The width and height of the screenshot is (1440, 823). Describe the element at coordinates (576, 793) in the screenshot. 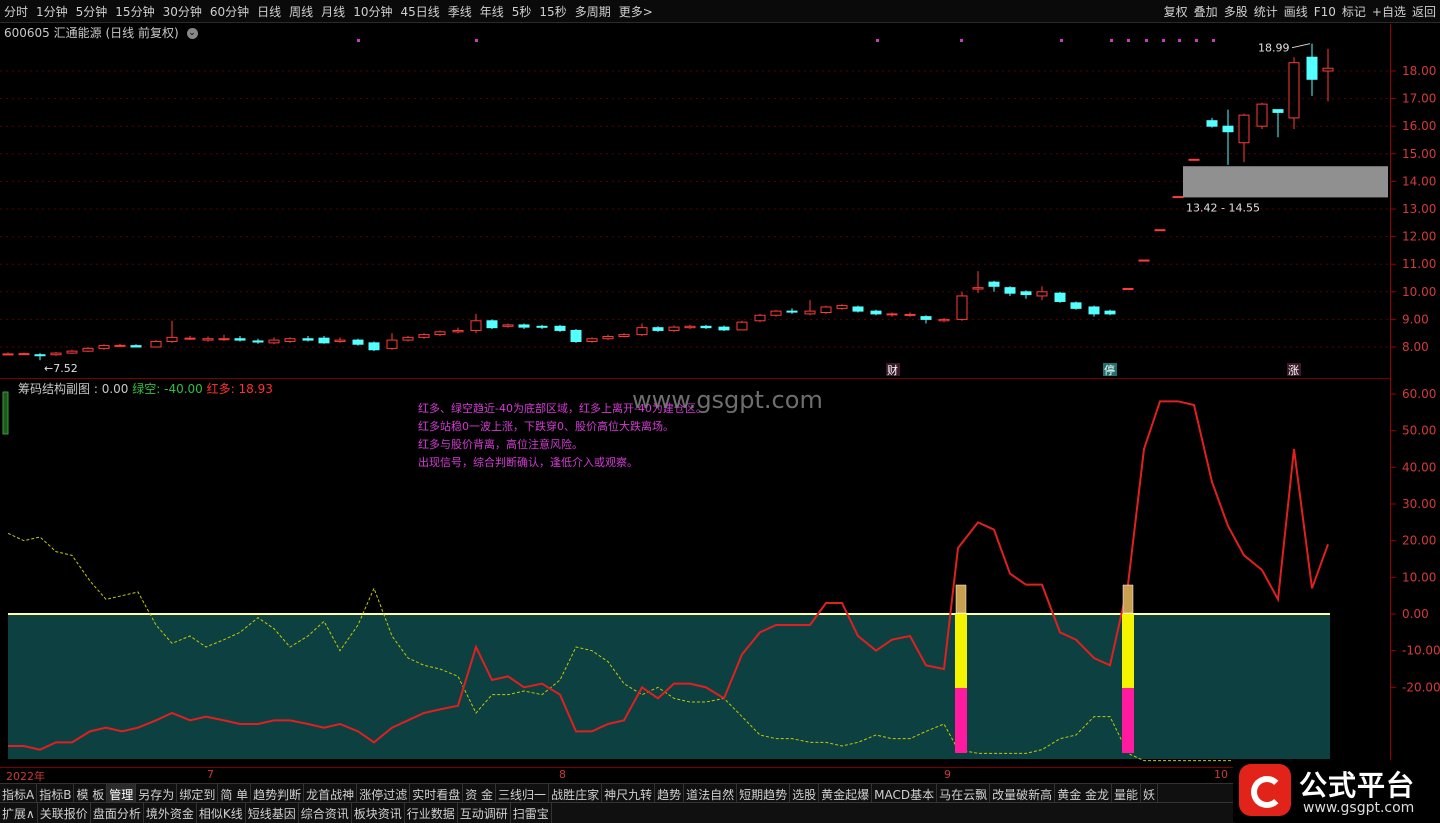

I see `indicator-tab: 战胜庄家` at that location.